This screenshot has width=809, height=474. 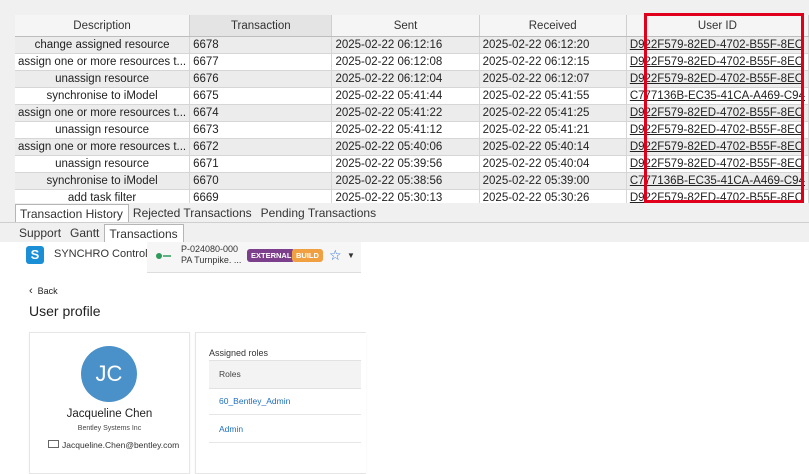 I want to click on cell-transaction: 6676, so click(x=261, y=79).